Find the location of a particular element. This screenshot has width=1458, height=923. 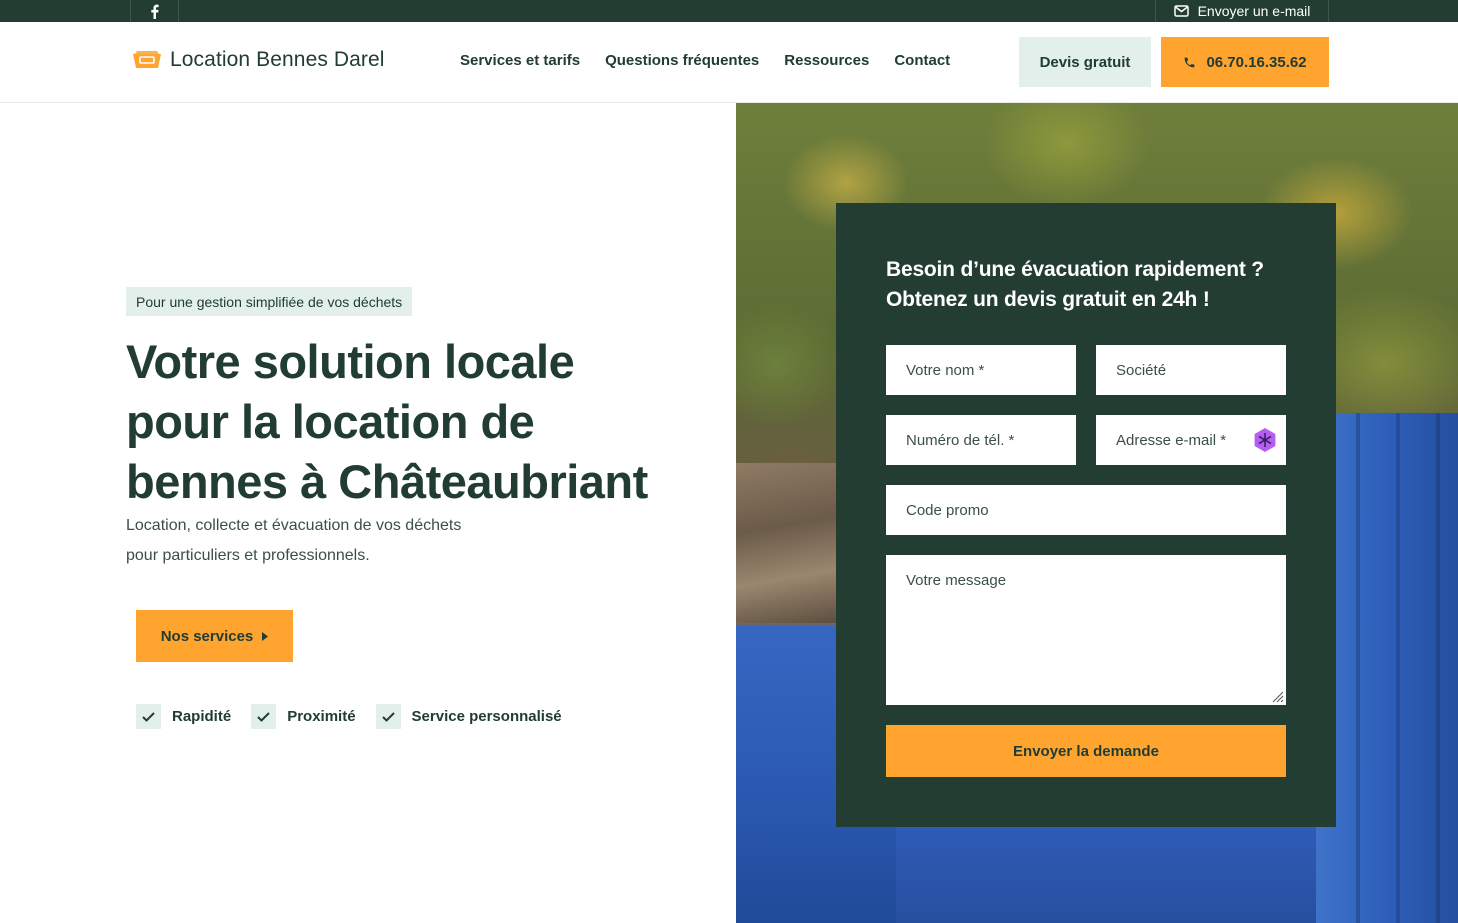

envelope-icon is located at coordinates (1181, 11).